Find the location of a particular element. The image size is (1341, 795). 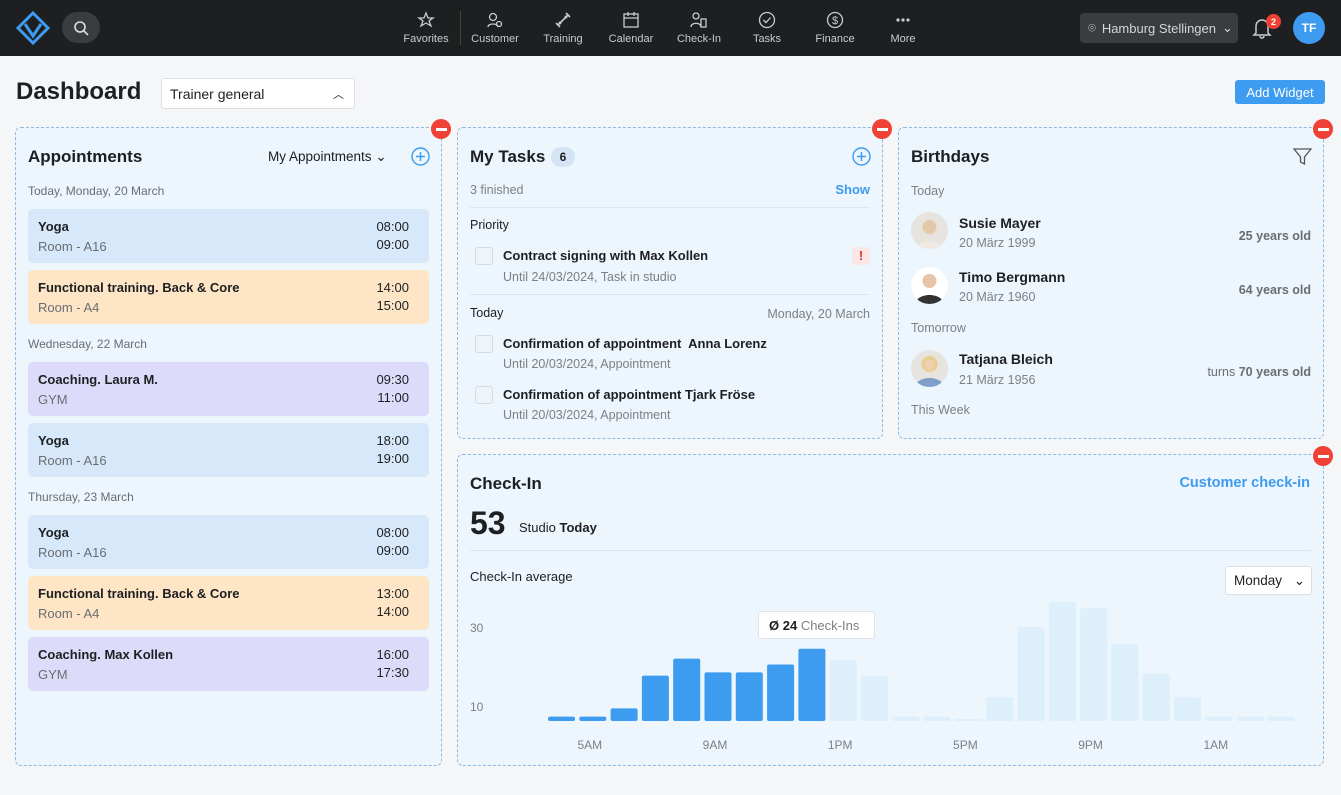

bar-4AM is located at coordinates (561, 718).